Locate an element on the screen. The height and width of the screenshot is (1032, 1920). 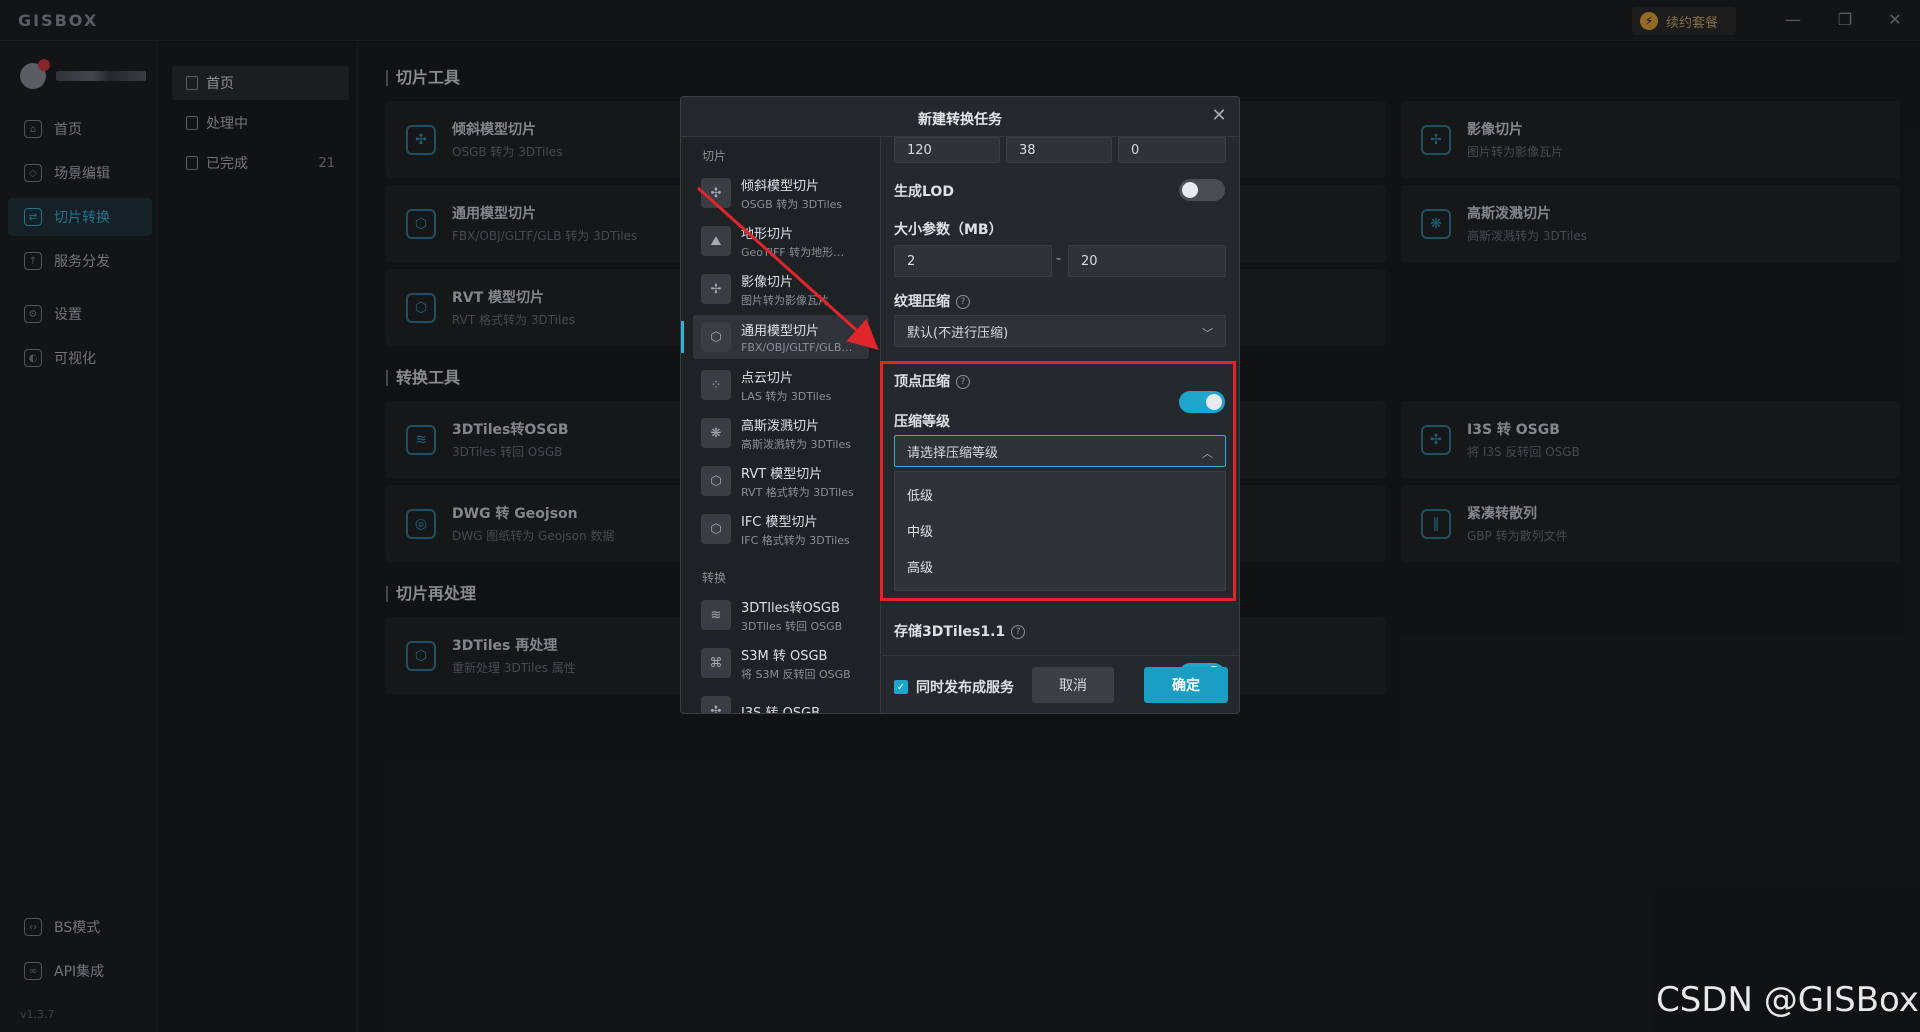
task-item-sub: OSGB 转为 3DTiles is located at coordinates (792, 204).